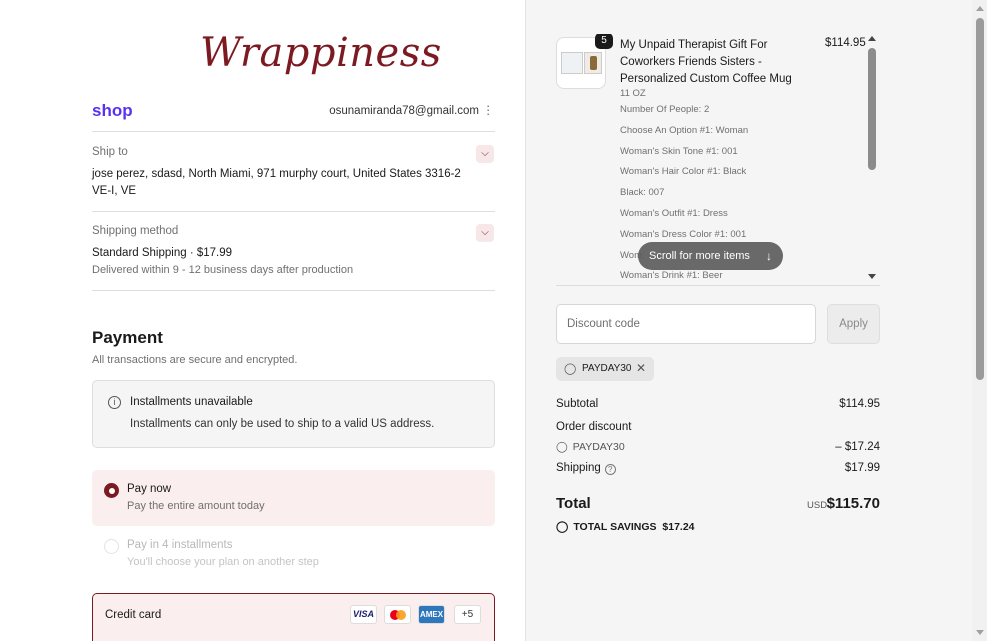 This screenshot has width=987, height=641. I want to click on total-value: $115.70, so click(853, 503).